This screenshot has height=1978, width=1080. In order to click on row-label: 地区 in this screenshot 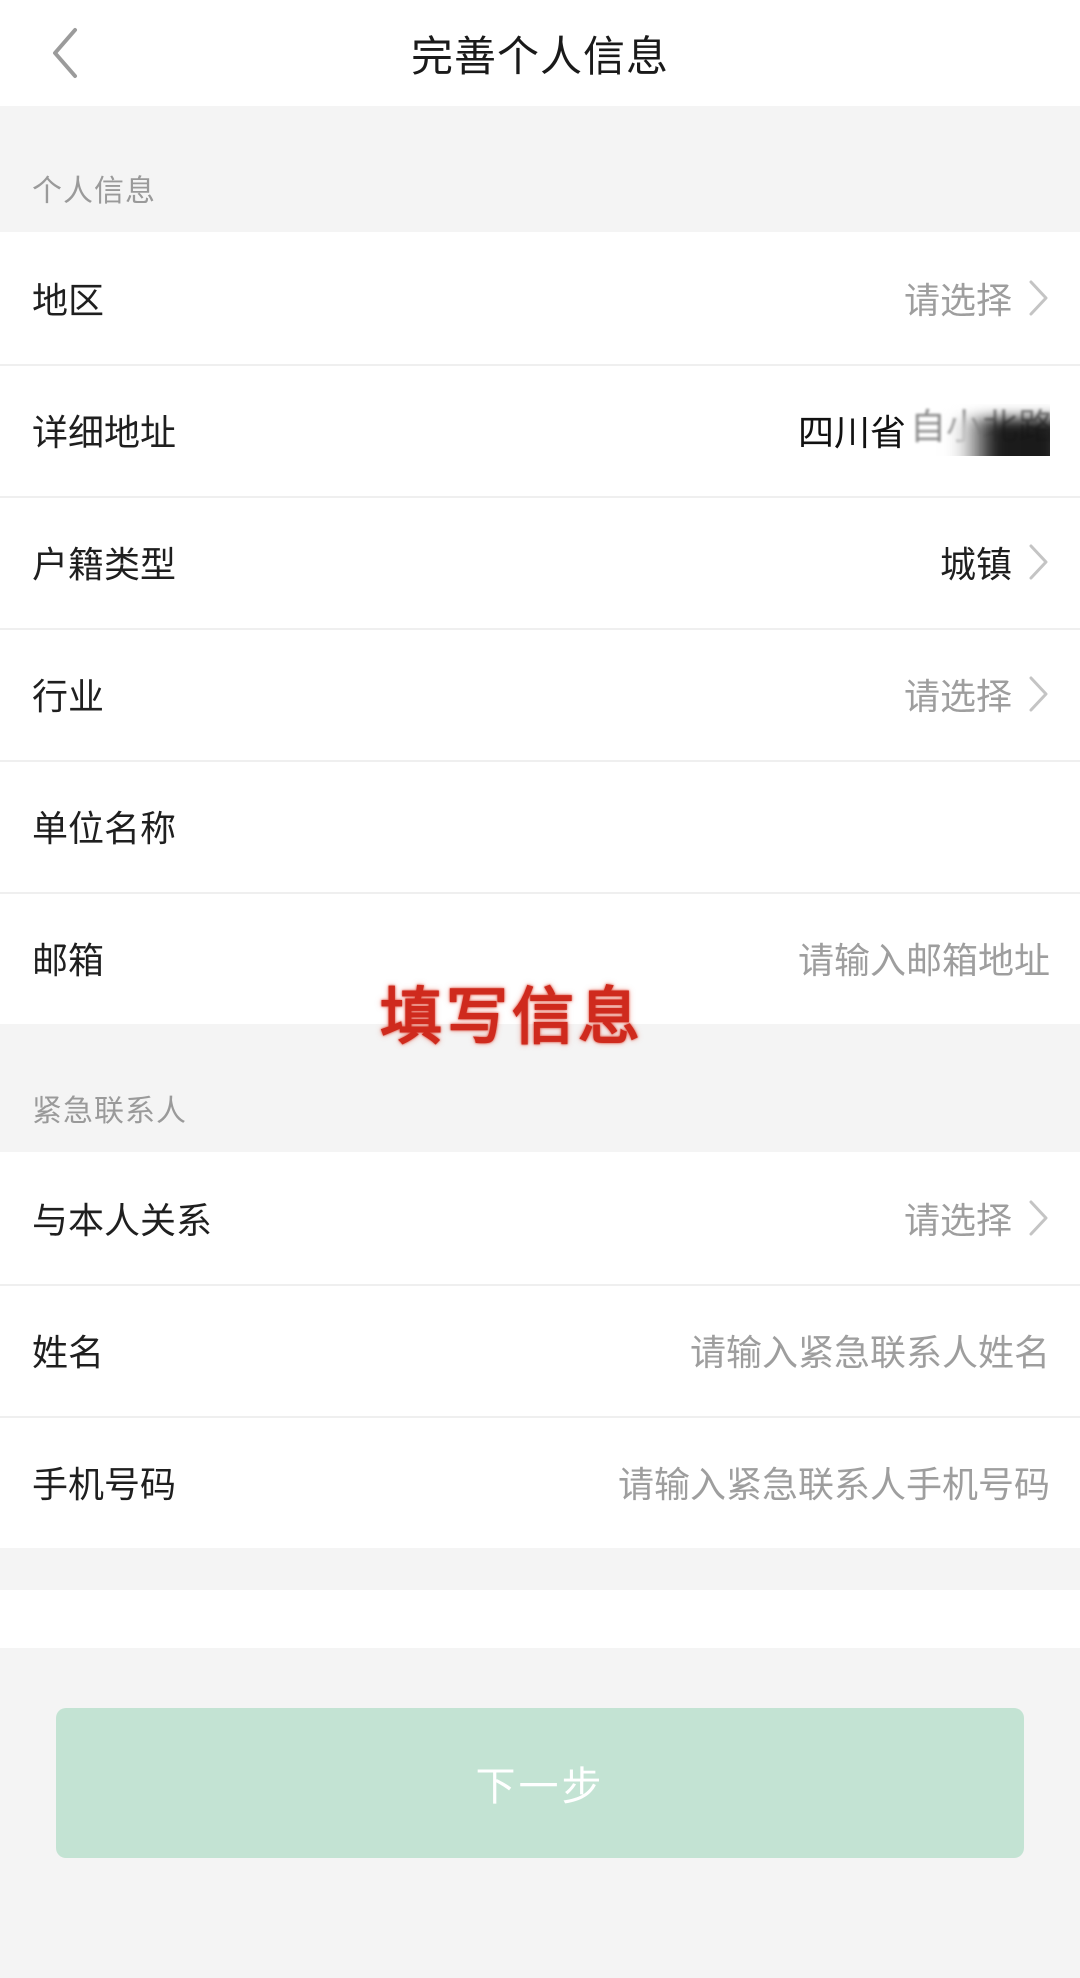, I will do `click(68, 300)`.